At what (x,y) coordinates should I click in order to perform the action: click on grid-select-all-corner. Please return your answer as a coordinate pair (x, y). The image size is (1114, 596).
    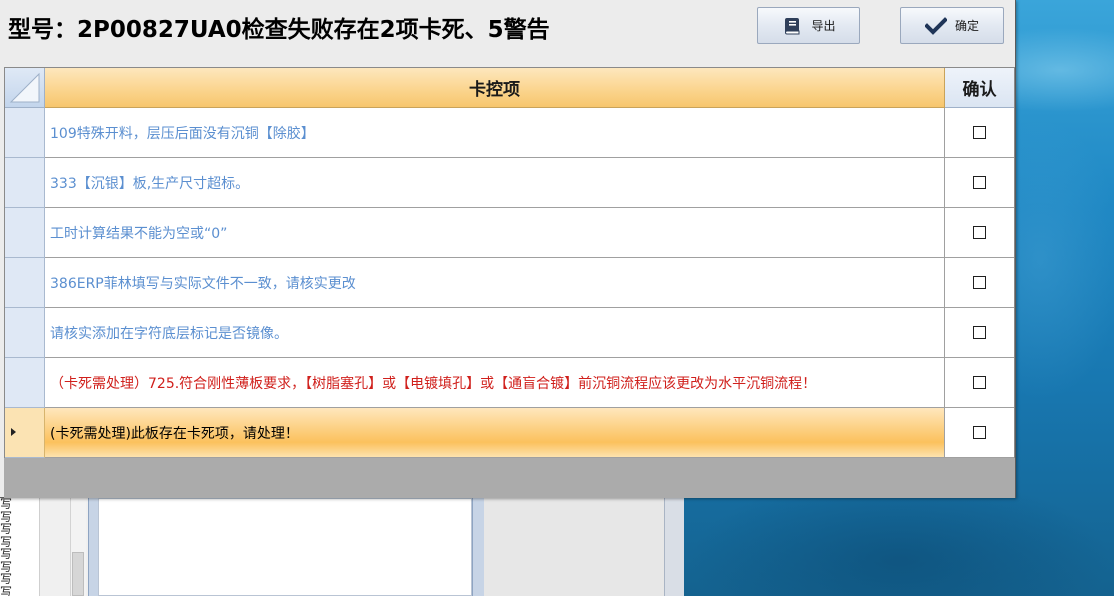
    Looking at the image, I should click on (25, 88).